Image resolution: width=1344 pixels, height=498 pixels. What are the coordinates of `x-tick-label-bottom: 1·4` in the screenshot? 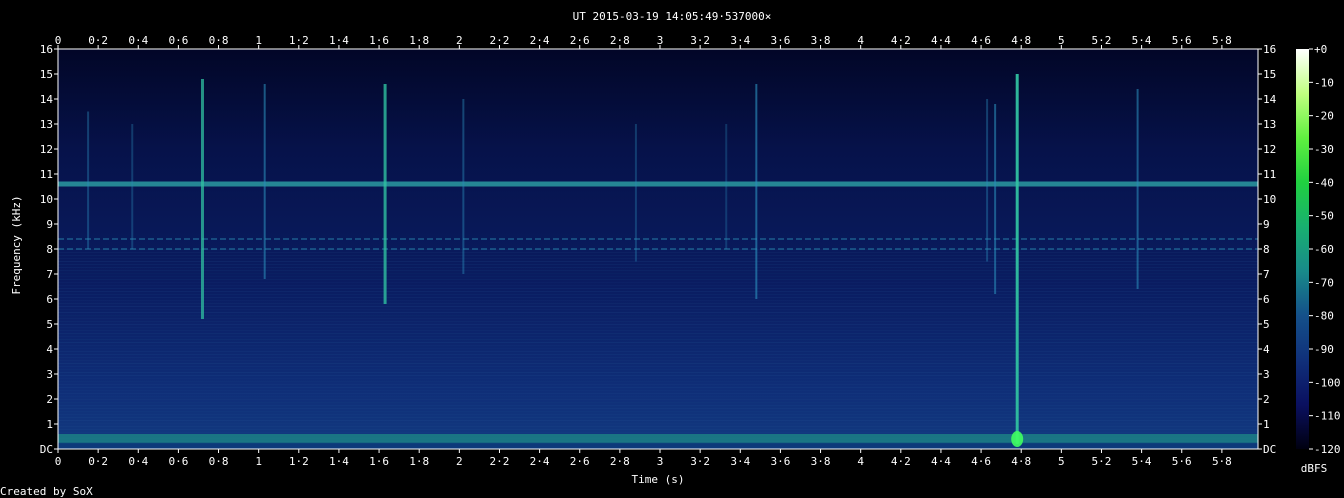 It's located at (339, 461).